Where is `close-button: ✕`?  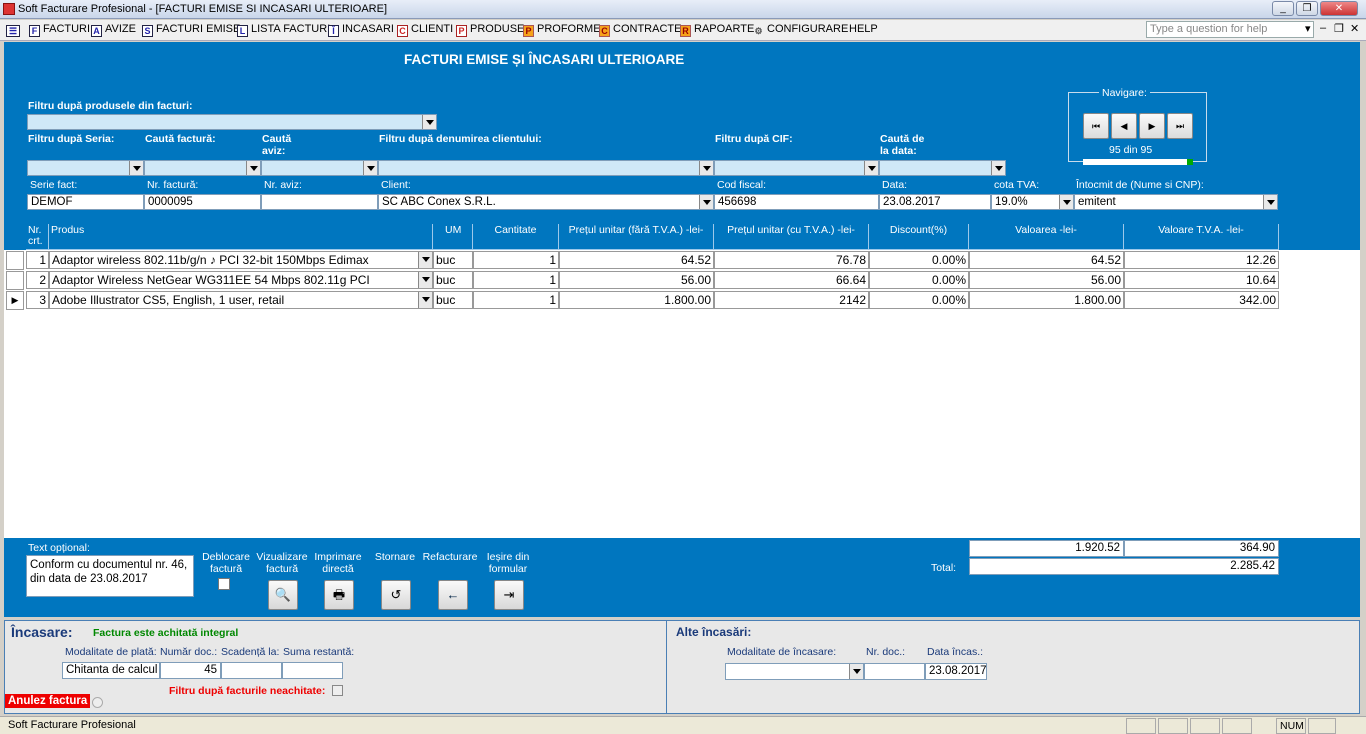 close-button: ✕ is located at coordinates (1339, 8).